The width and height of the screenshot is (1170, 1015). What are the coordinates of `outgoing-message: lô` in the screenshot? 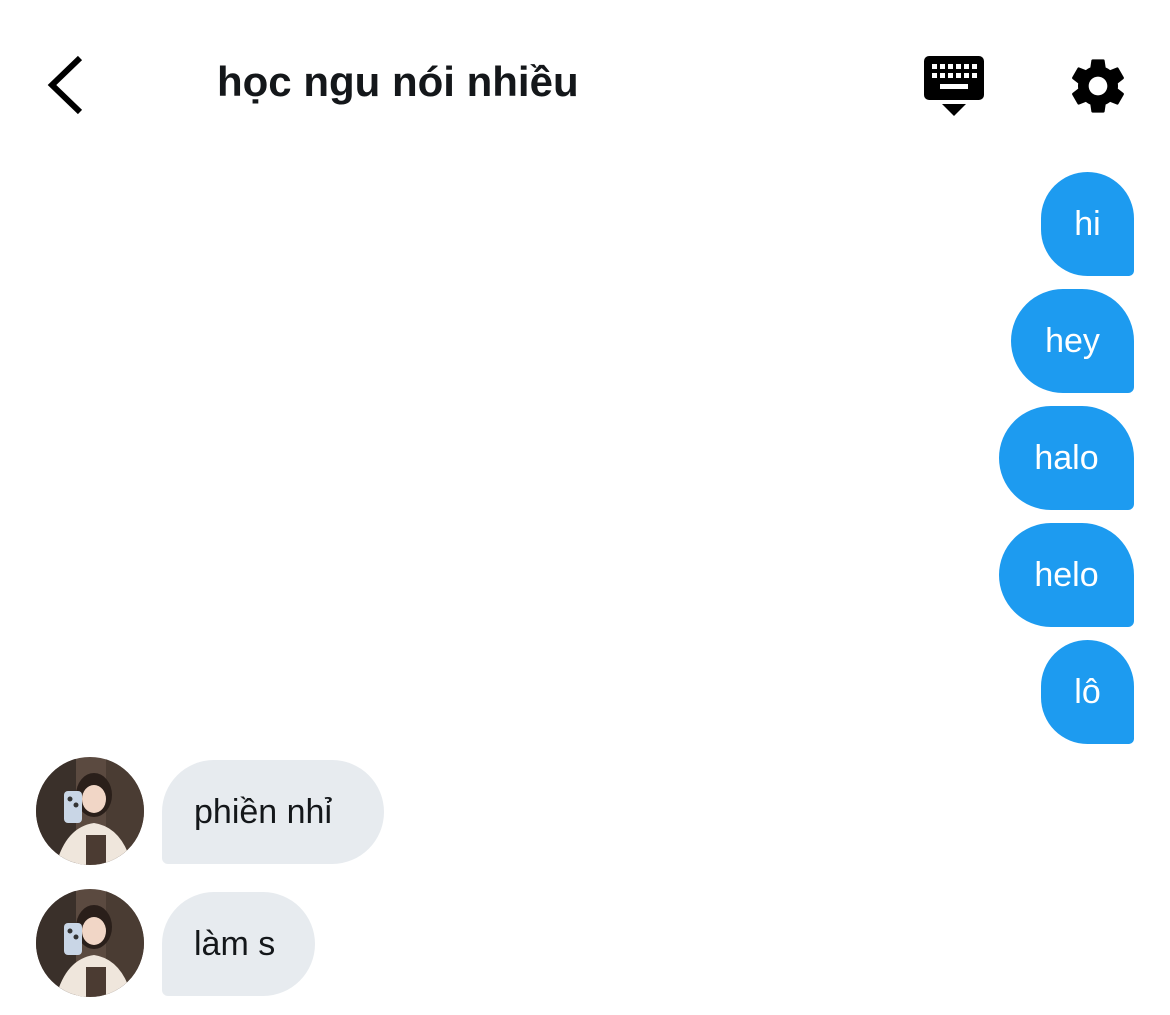 It's located at (1087, 692).